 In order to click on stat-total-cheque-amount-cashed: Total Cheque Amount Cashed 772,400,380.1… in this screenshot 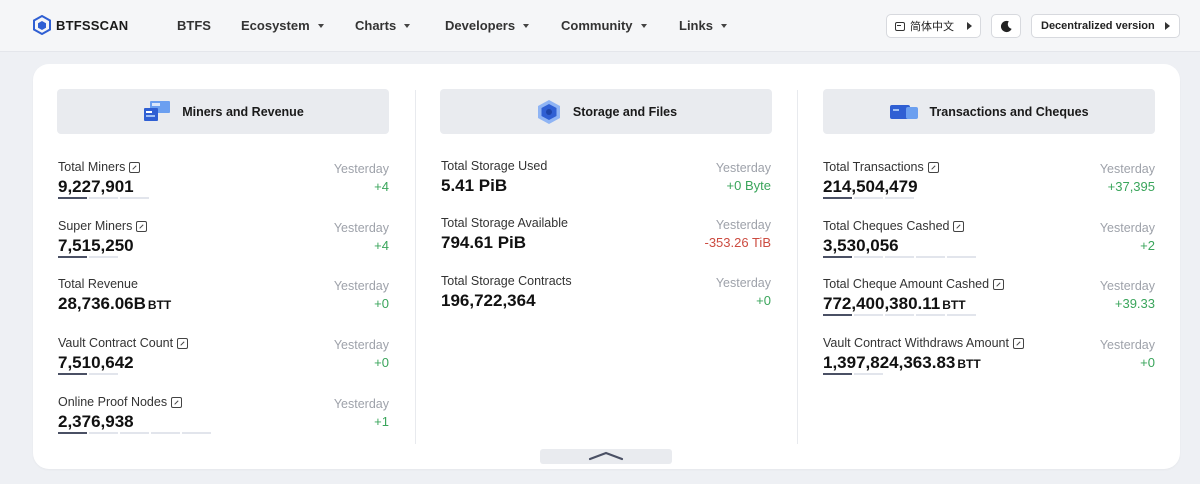, I will do `click(989, 300)`.